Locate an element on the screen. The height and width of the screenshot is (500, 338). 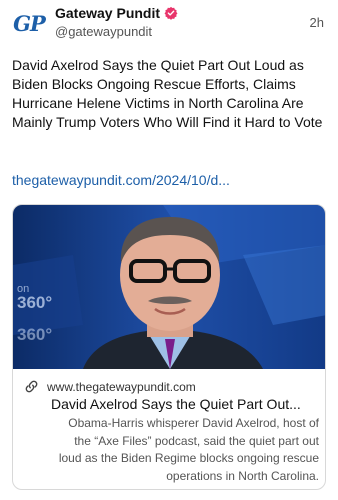
image-overlay-360-second: 360° is located at coordinates (35, 334).